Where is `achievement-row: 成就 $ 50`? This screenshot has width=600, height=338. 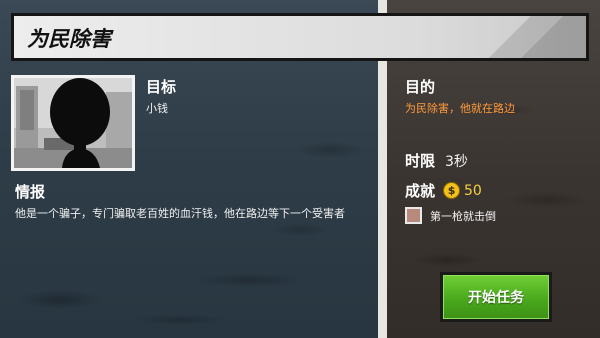 achievement-row: 成就 $ 50 is located at coordinates (443, 190).